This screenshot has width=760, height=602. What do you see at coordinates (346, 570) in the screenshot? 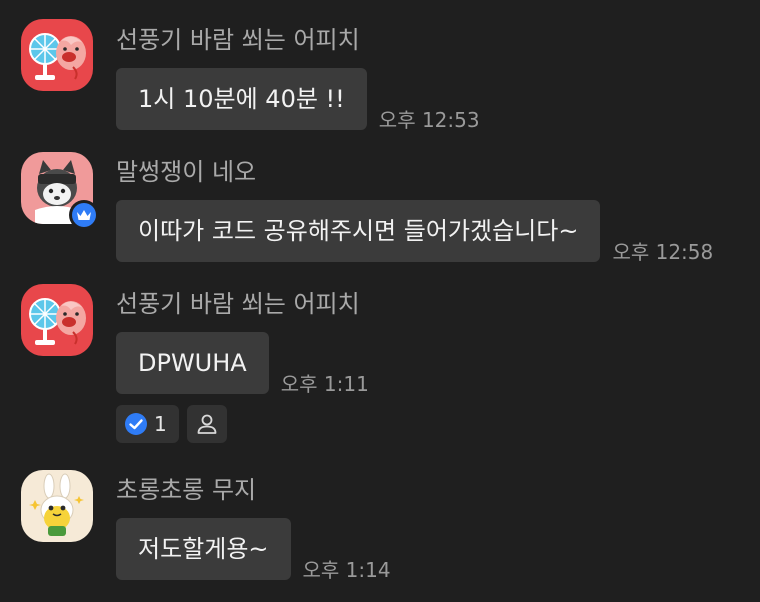
I see `message-time: 오후 1:14` at bounding box center [346, 570].